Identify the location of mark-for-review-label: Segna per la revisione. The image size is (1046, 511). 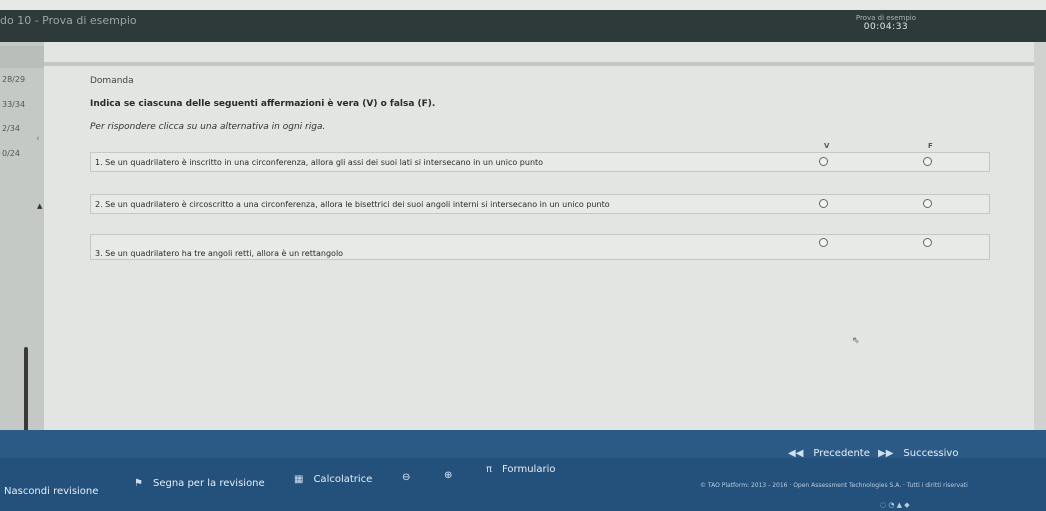
(208, 483).